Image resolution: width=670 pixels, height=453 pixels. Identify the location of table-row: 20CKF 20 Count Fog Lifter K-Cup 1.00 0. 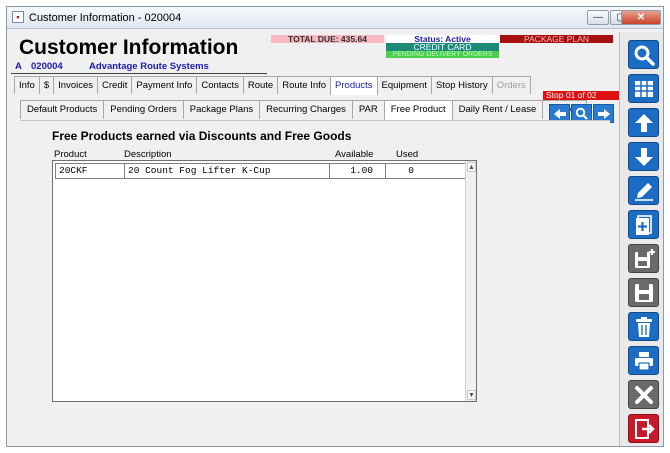
(261, 171).